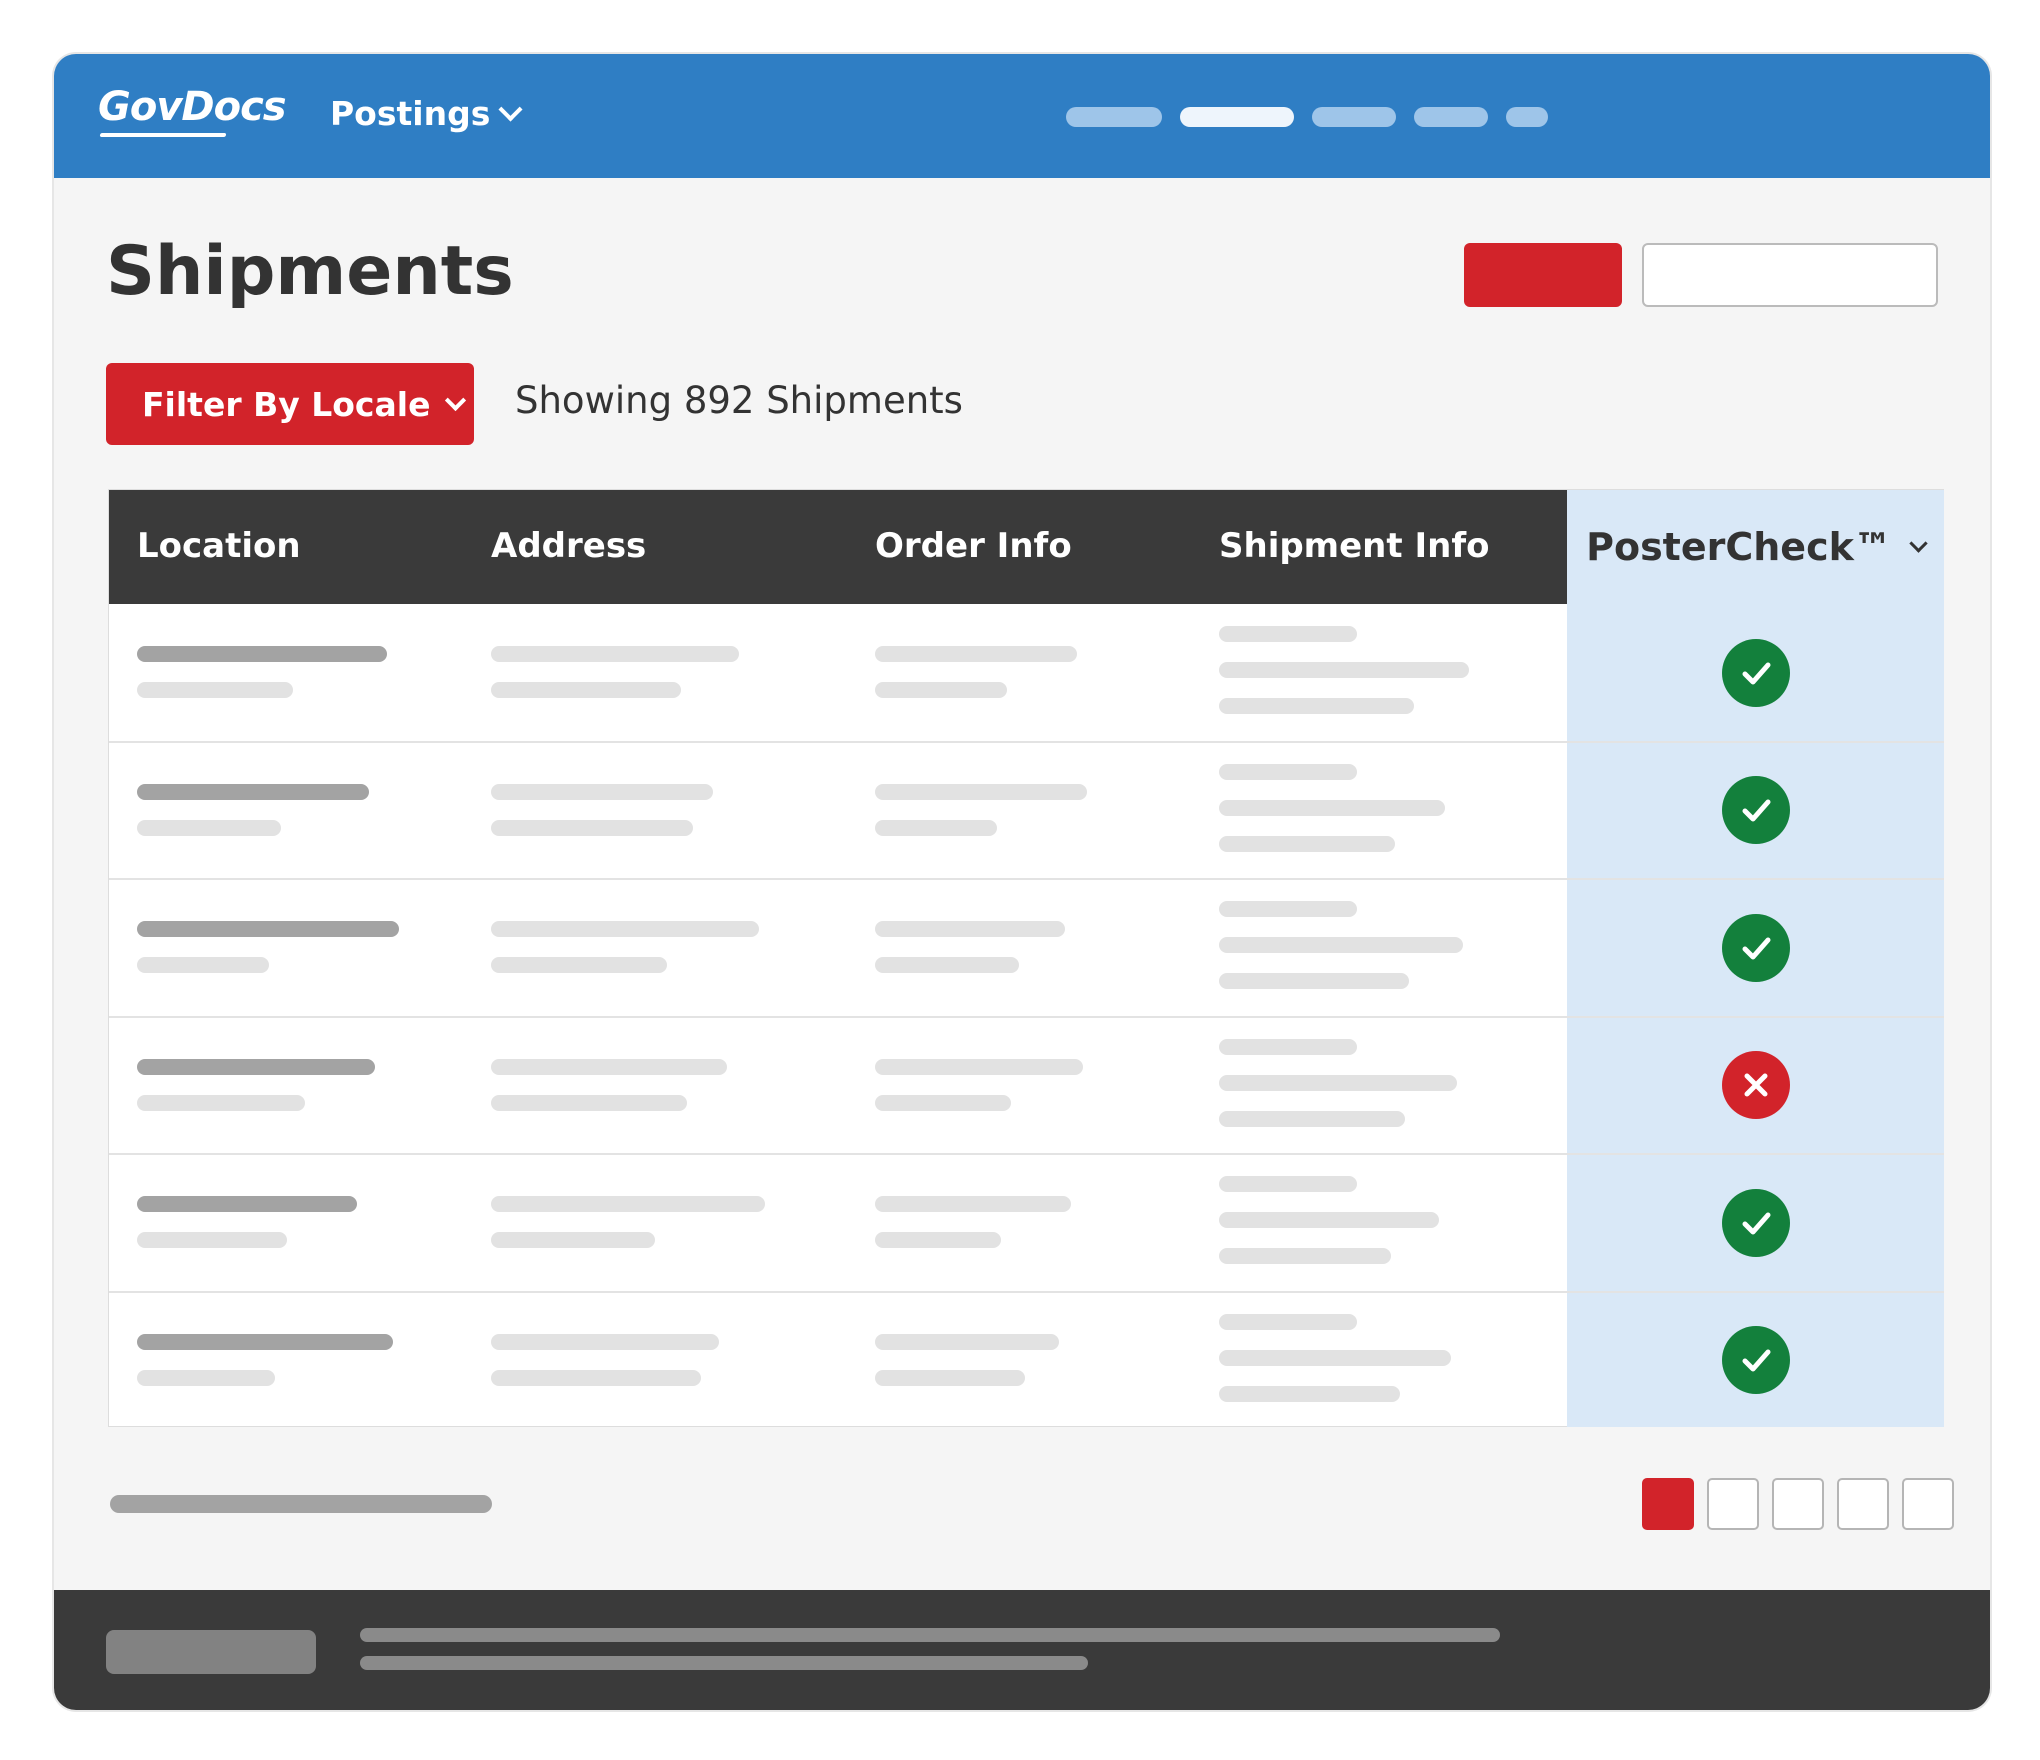  Describe the element at coordinates (973, 546) in the screenshot. I see `column-header-order-info: Order Info` at that location.